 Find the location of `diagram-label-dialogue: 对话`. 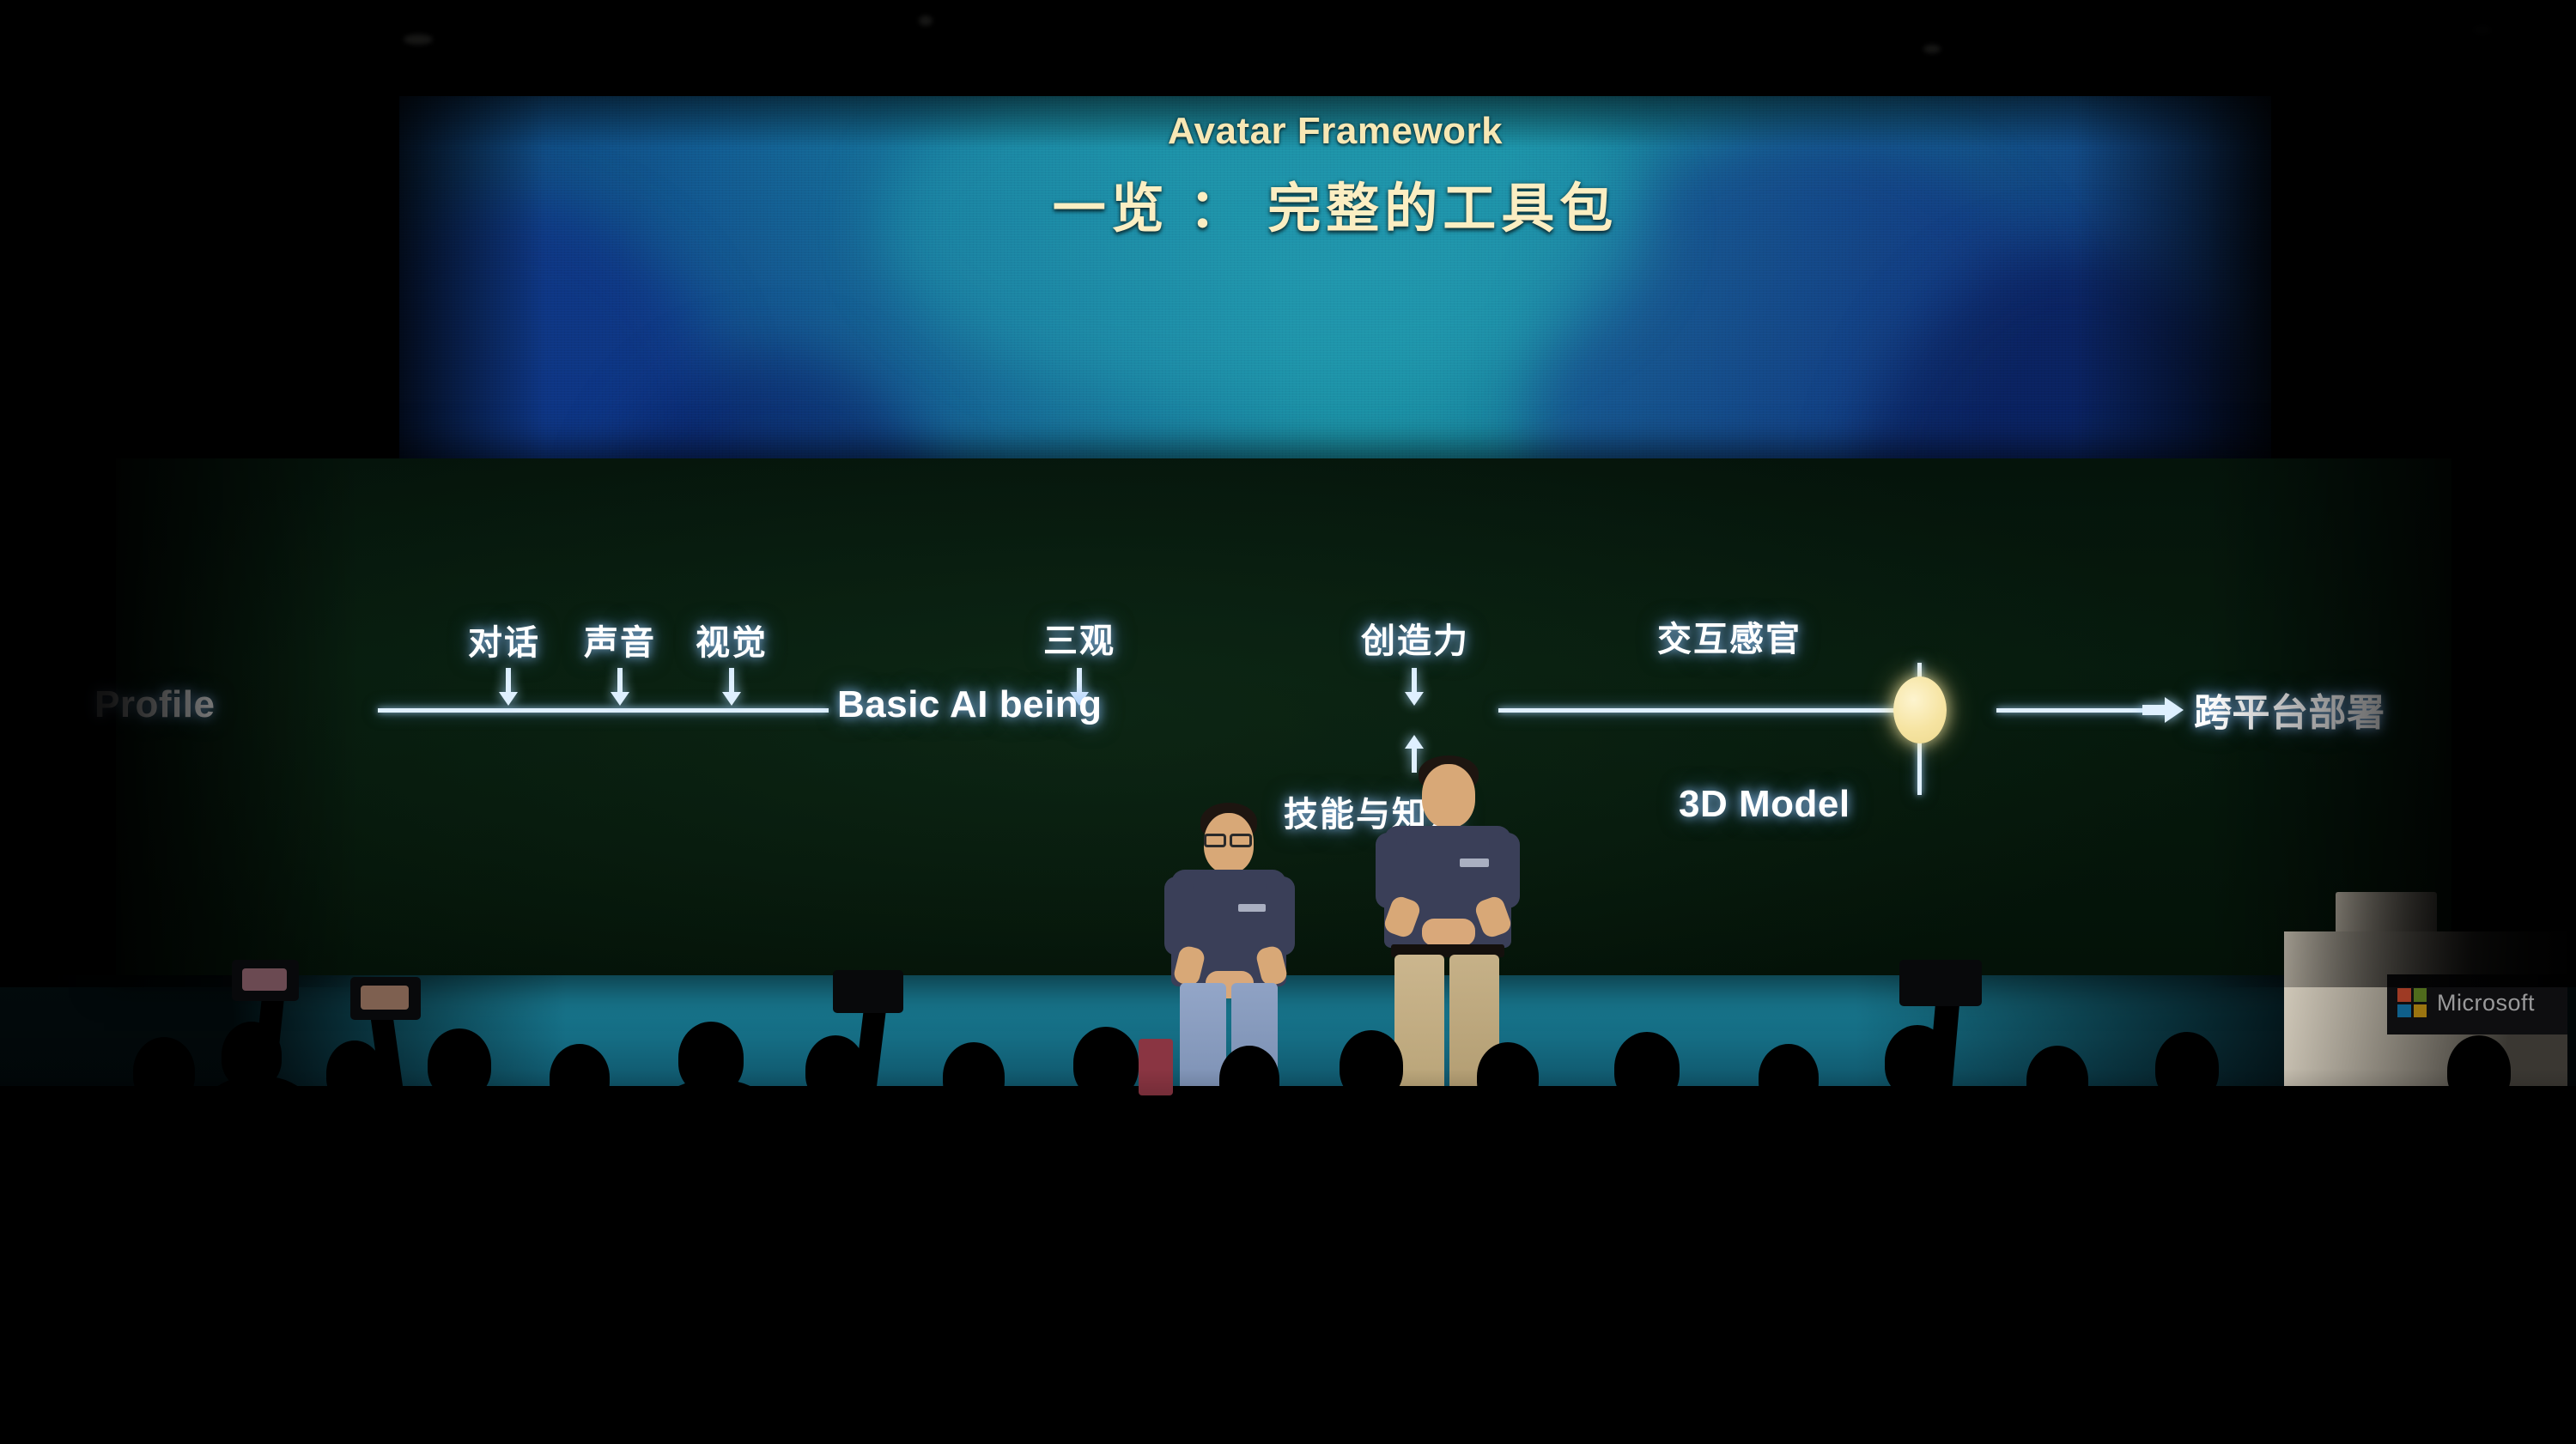

diagram-label-dialogue: 对话 is located at coordinates (504, 643).